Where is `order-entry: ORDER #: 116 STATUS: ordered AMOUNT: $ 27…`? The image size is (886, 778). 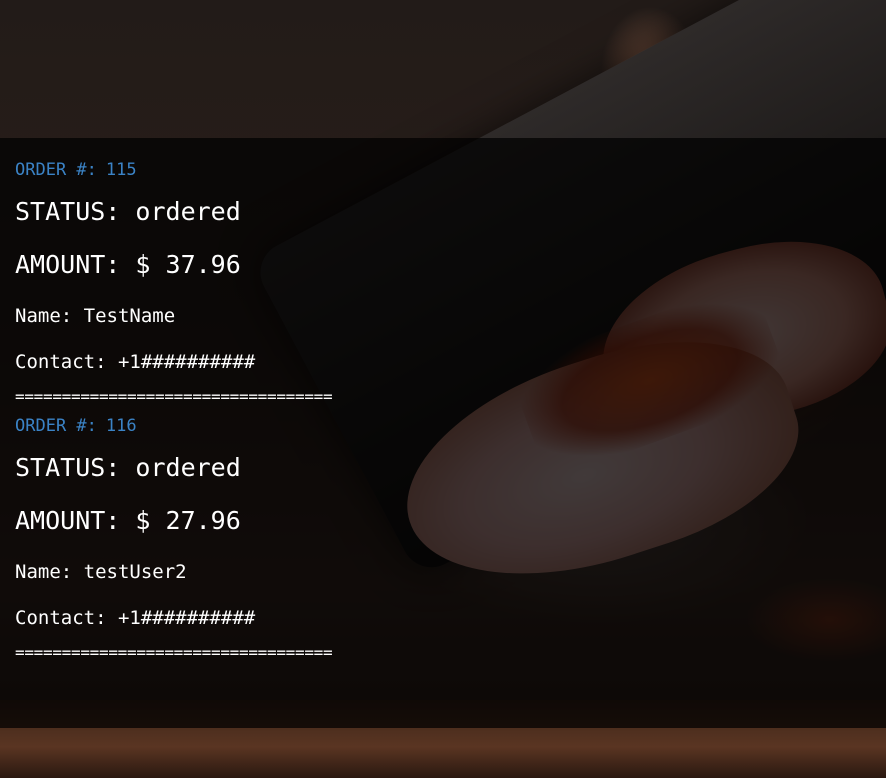
order-entry: ORDER #: 116 STATUS: ordered AMOUNT: $ 27… is located at coordinates (174, 539).